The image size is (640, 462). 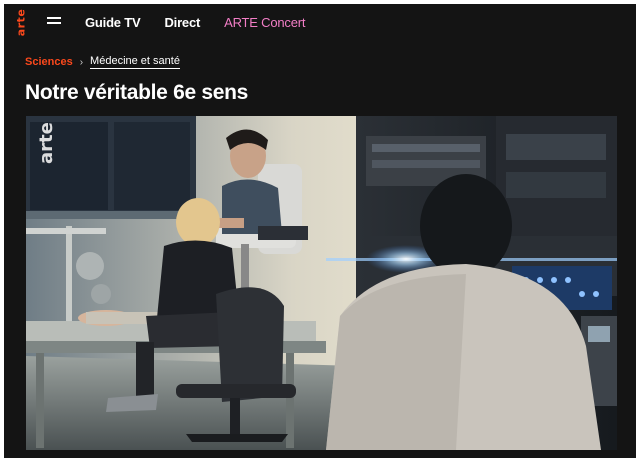 I want to click on arte-logo-text: arte, so click(x=21, y=22).